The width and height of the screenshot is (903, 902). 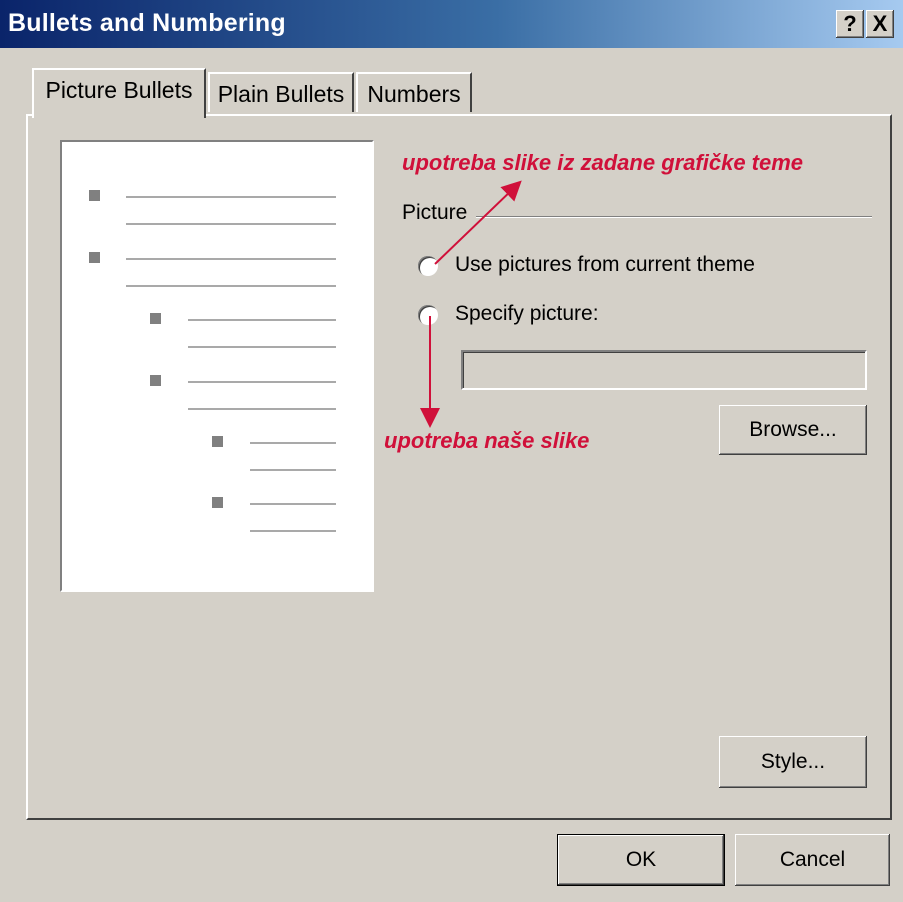 What do you see at coordinates (471, 304) in the screenshot?
I see `annotation-arrows` at bounding box center [471, 304].